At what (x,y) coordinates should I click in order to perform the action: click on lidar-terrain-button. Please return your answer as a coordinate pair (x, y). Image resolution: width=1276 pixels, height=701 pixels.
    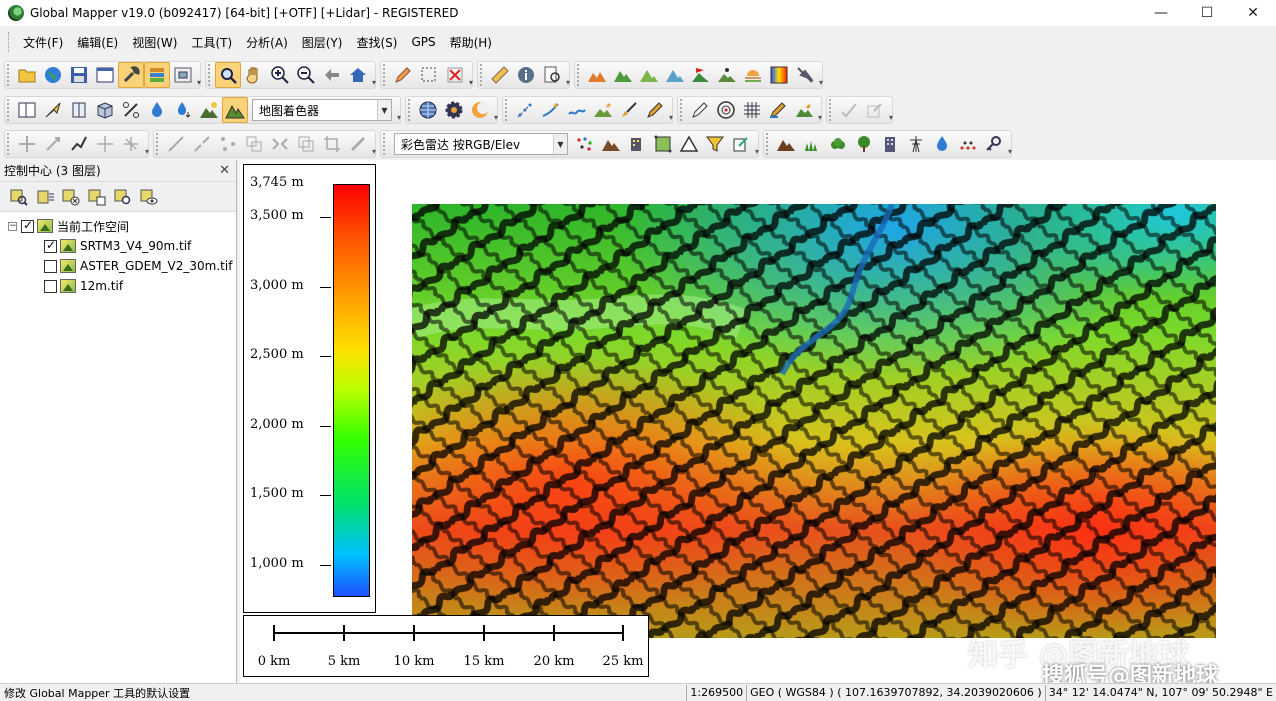
    Looking at the image, I should click on (603, 110).